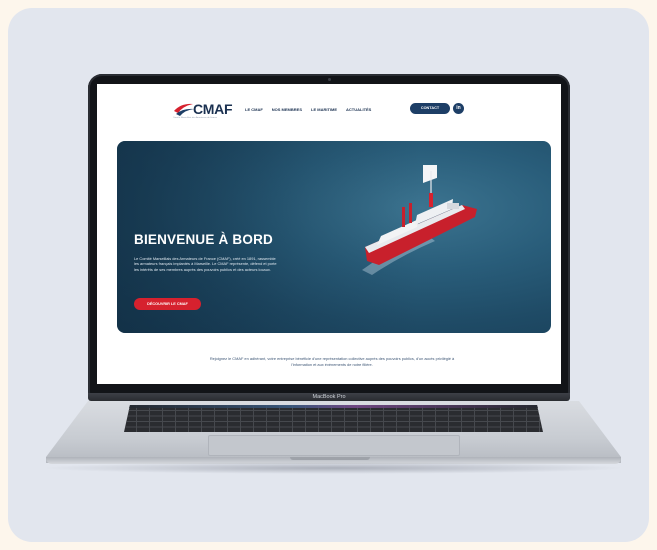  What do you see at coordinates (358, 109) in the screenshot?
I see `nav-item-actualites: ACTUALITÉS` at bounding box center [358, 109].